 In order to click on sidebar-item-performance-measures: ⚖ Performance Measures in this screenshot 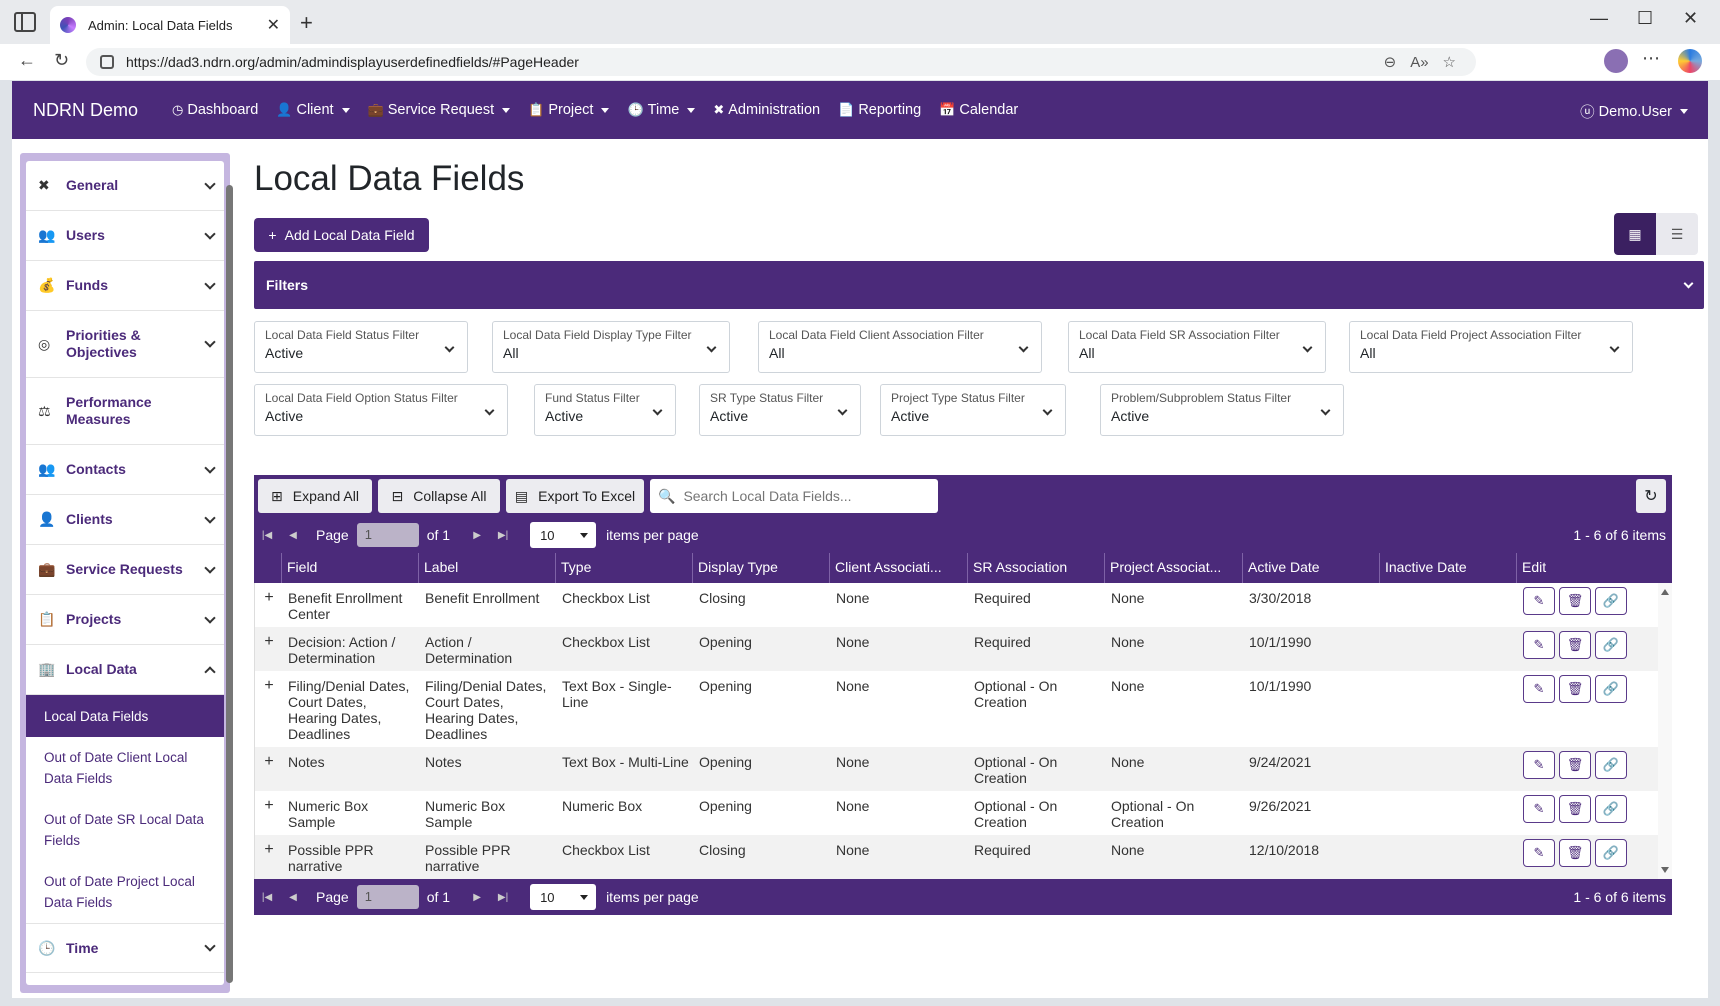, I will do `click(125, 411)`.